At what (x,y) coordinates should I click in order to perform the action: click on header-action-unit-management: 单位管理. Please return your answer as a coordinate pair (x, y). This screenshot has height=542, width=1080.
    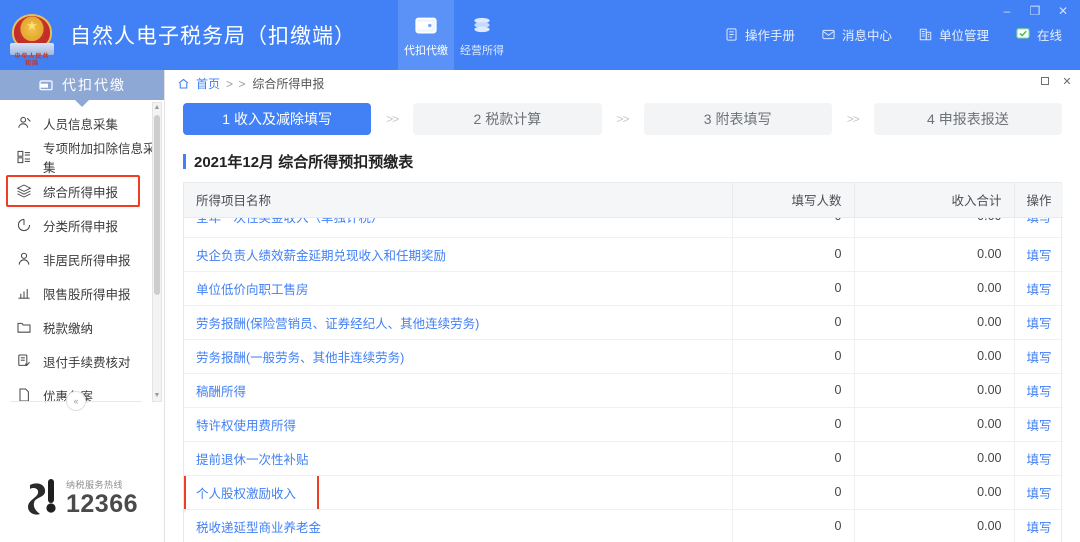
    Looking at the image, I should click on (953, 34).